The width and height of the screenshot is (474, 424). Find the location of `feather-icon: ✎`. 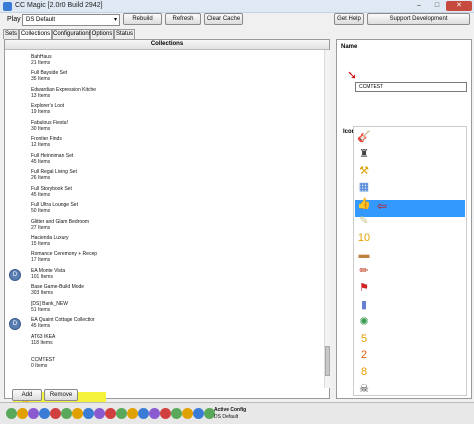

feather-icon: ✎ is located at coordinates (364, 221).